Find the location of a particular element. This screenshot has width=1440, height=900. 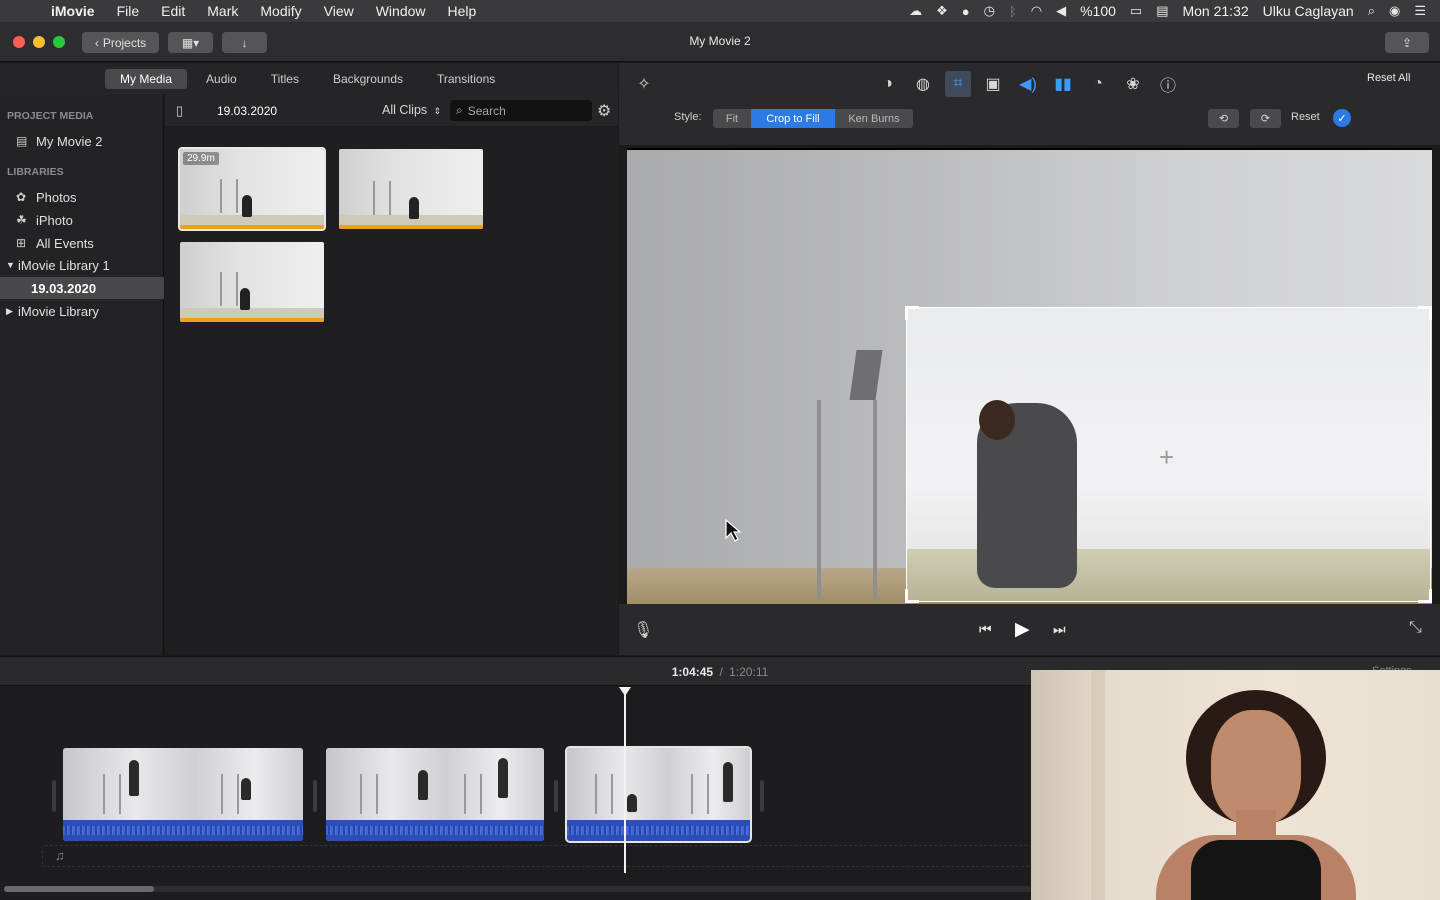

crop-handle-bottom-right is located at coordinates (1425, 596).